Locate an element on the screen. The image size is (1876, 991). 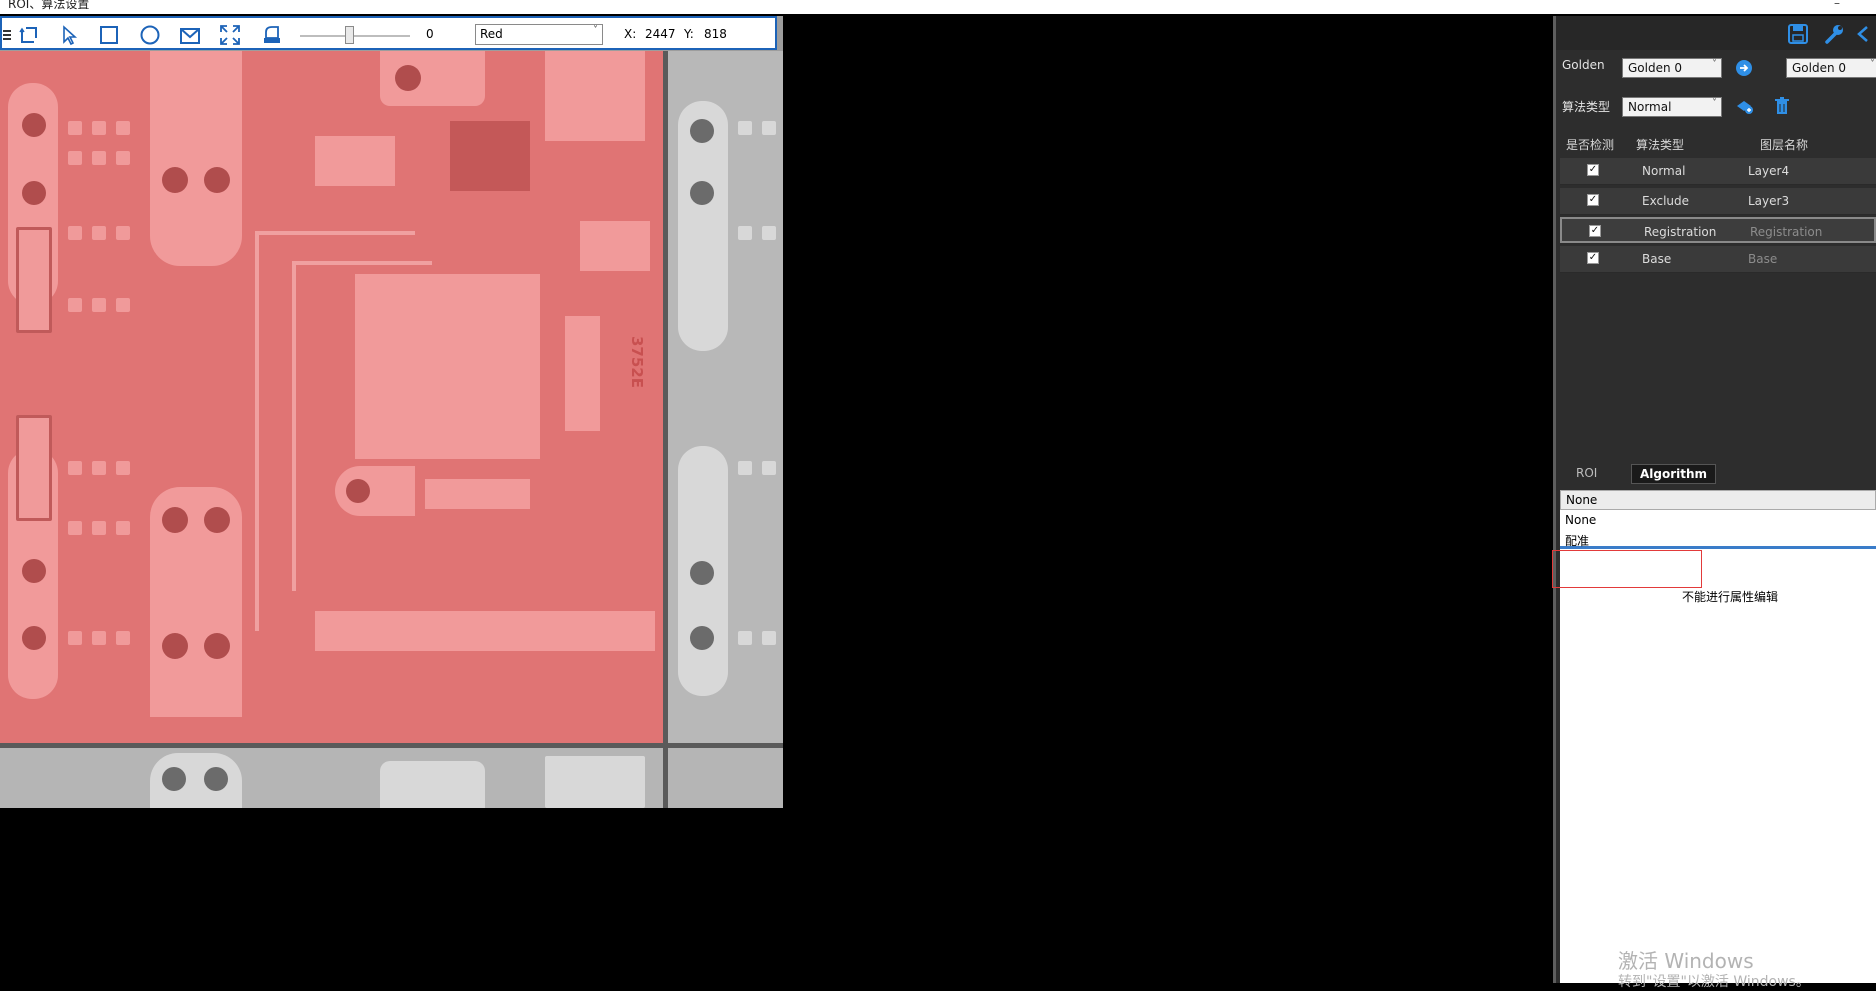
pointer-icon is located at coordinates (69, 35).